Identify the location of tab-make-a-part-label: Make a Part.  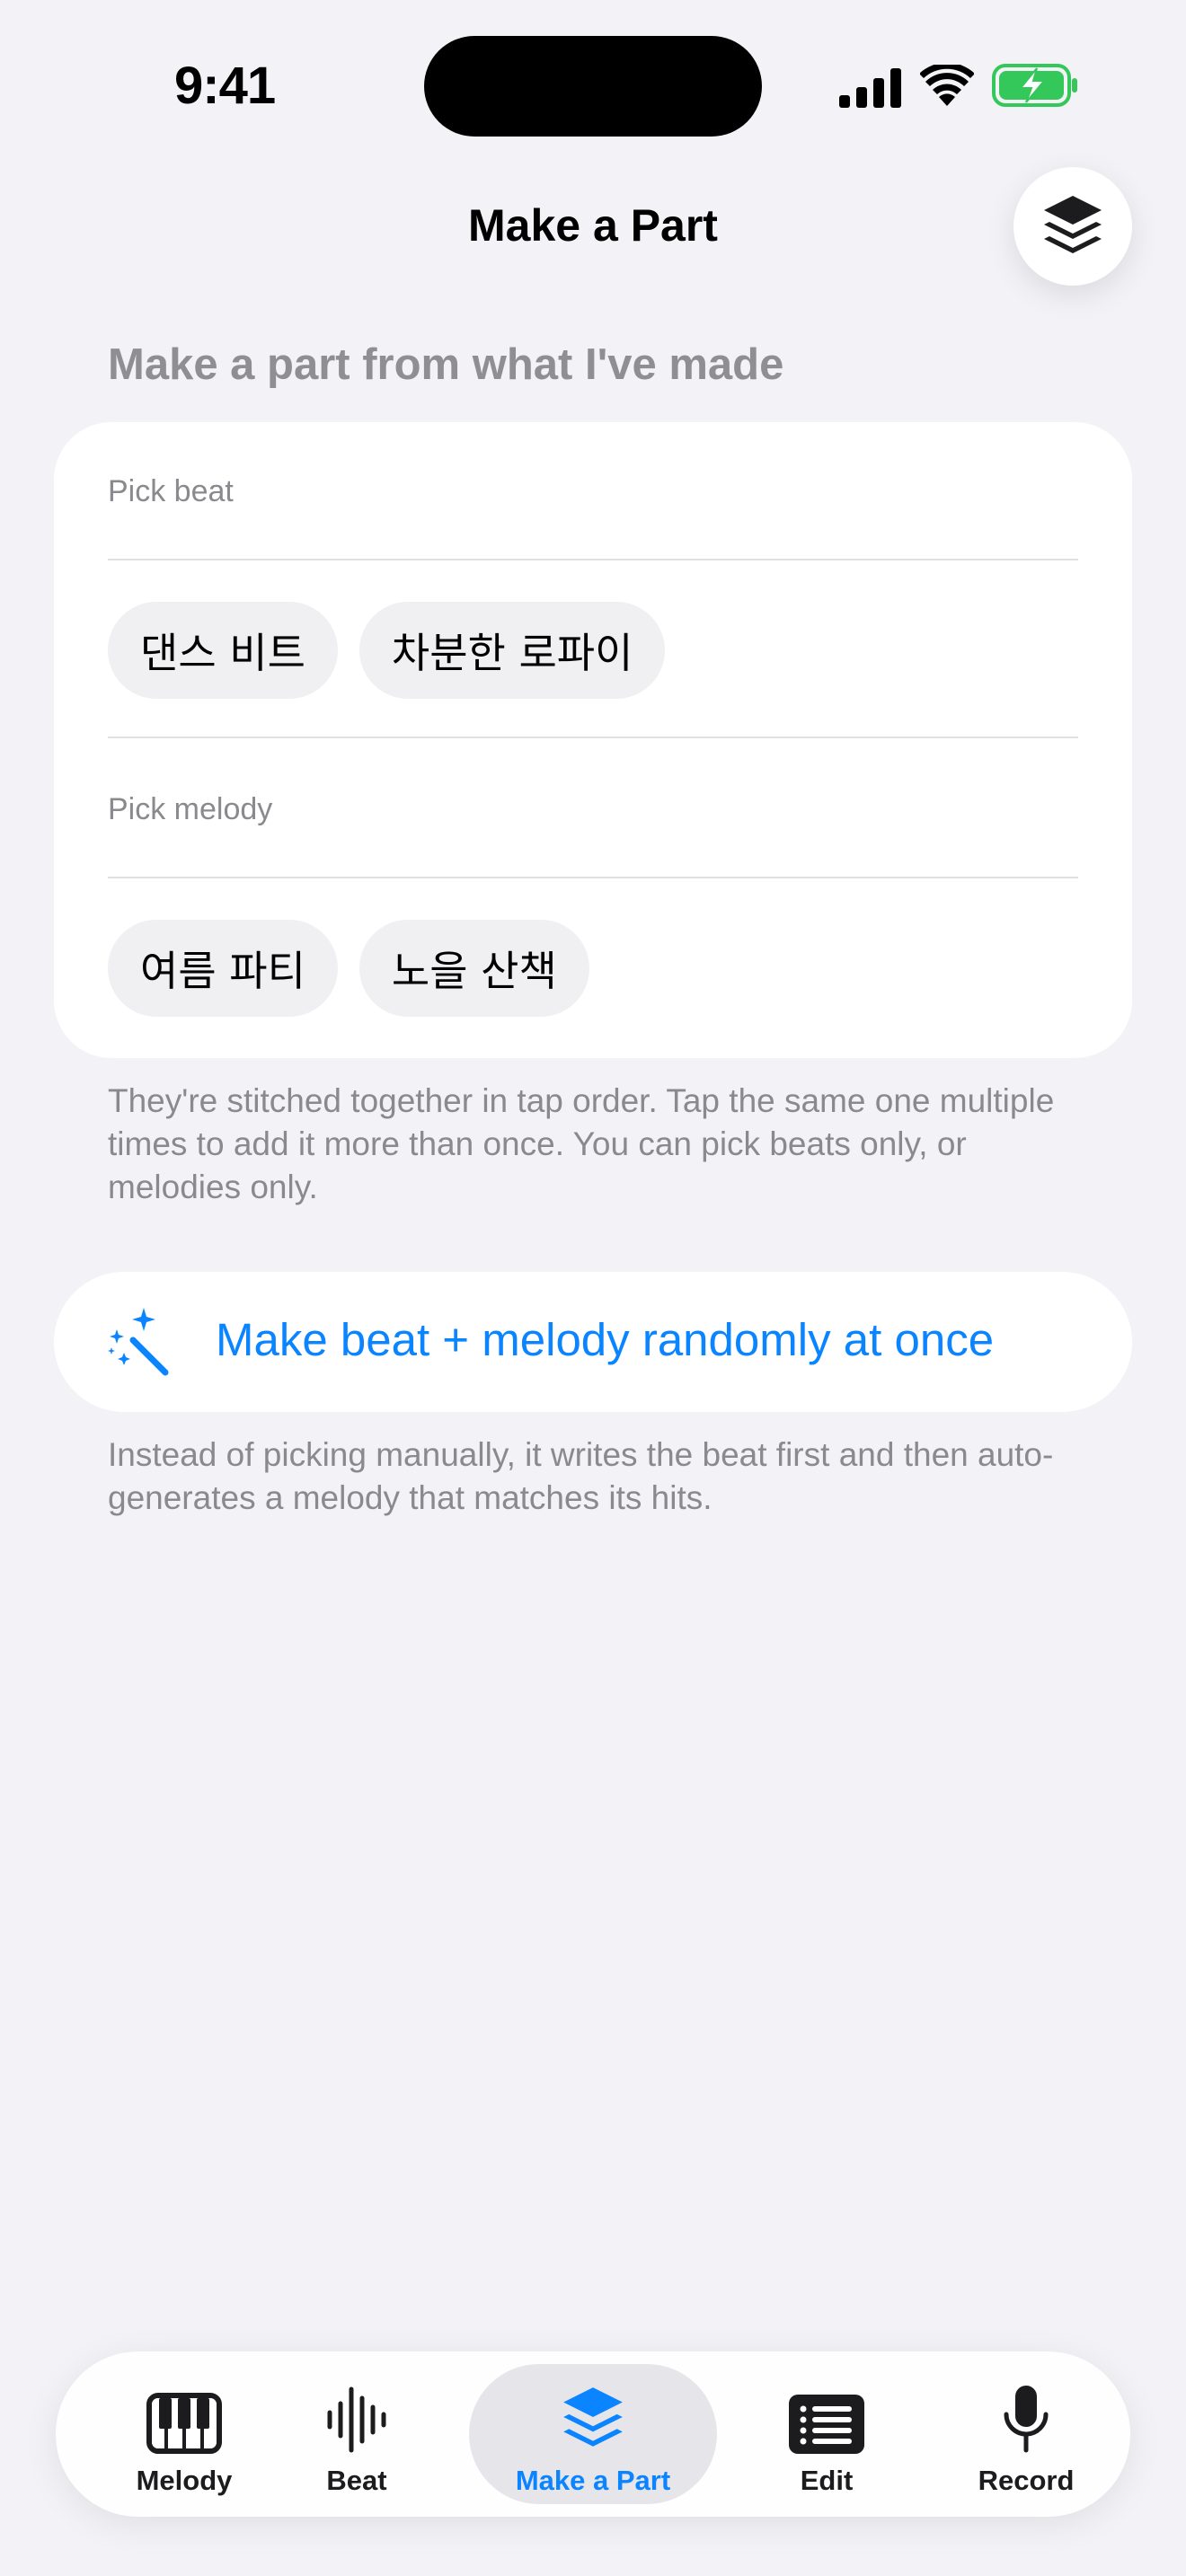
(593, 2480).